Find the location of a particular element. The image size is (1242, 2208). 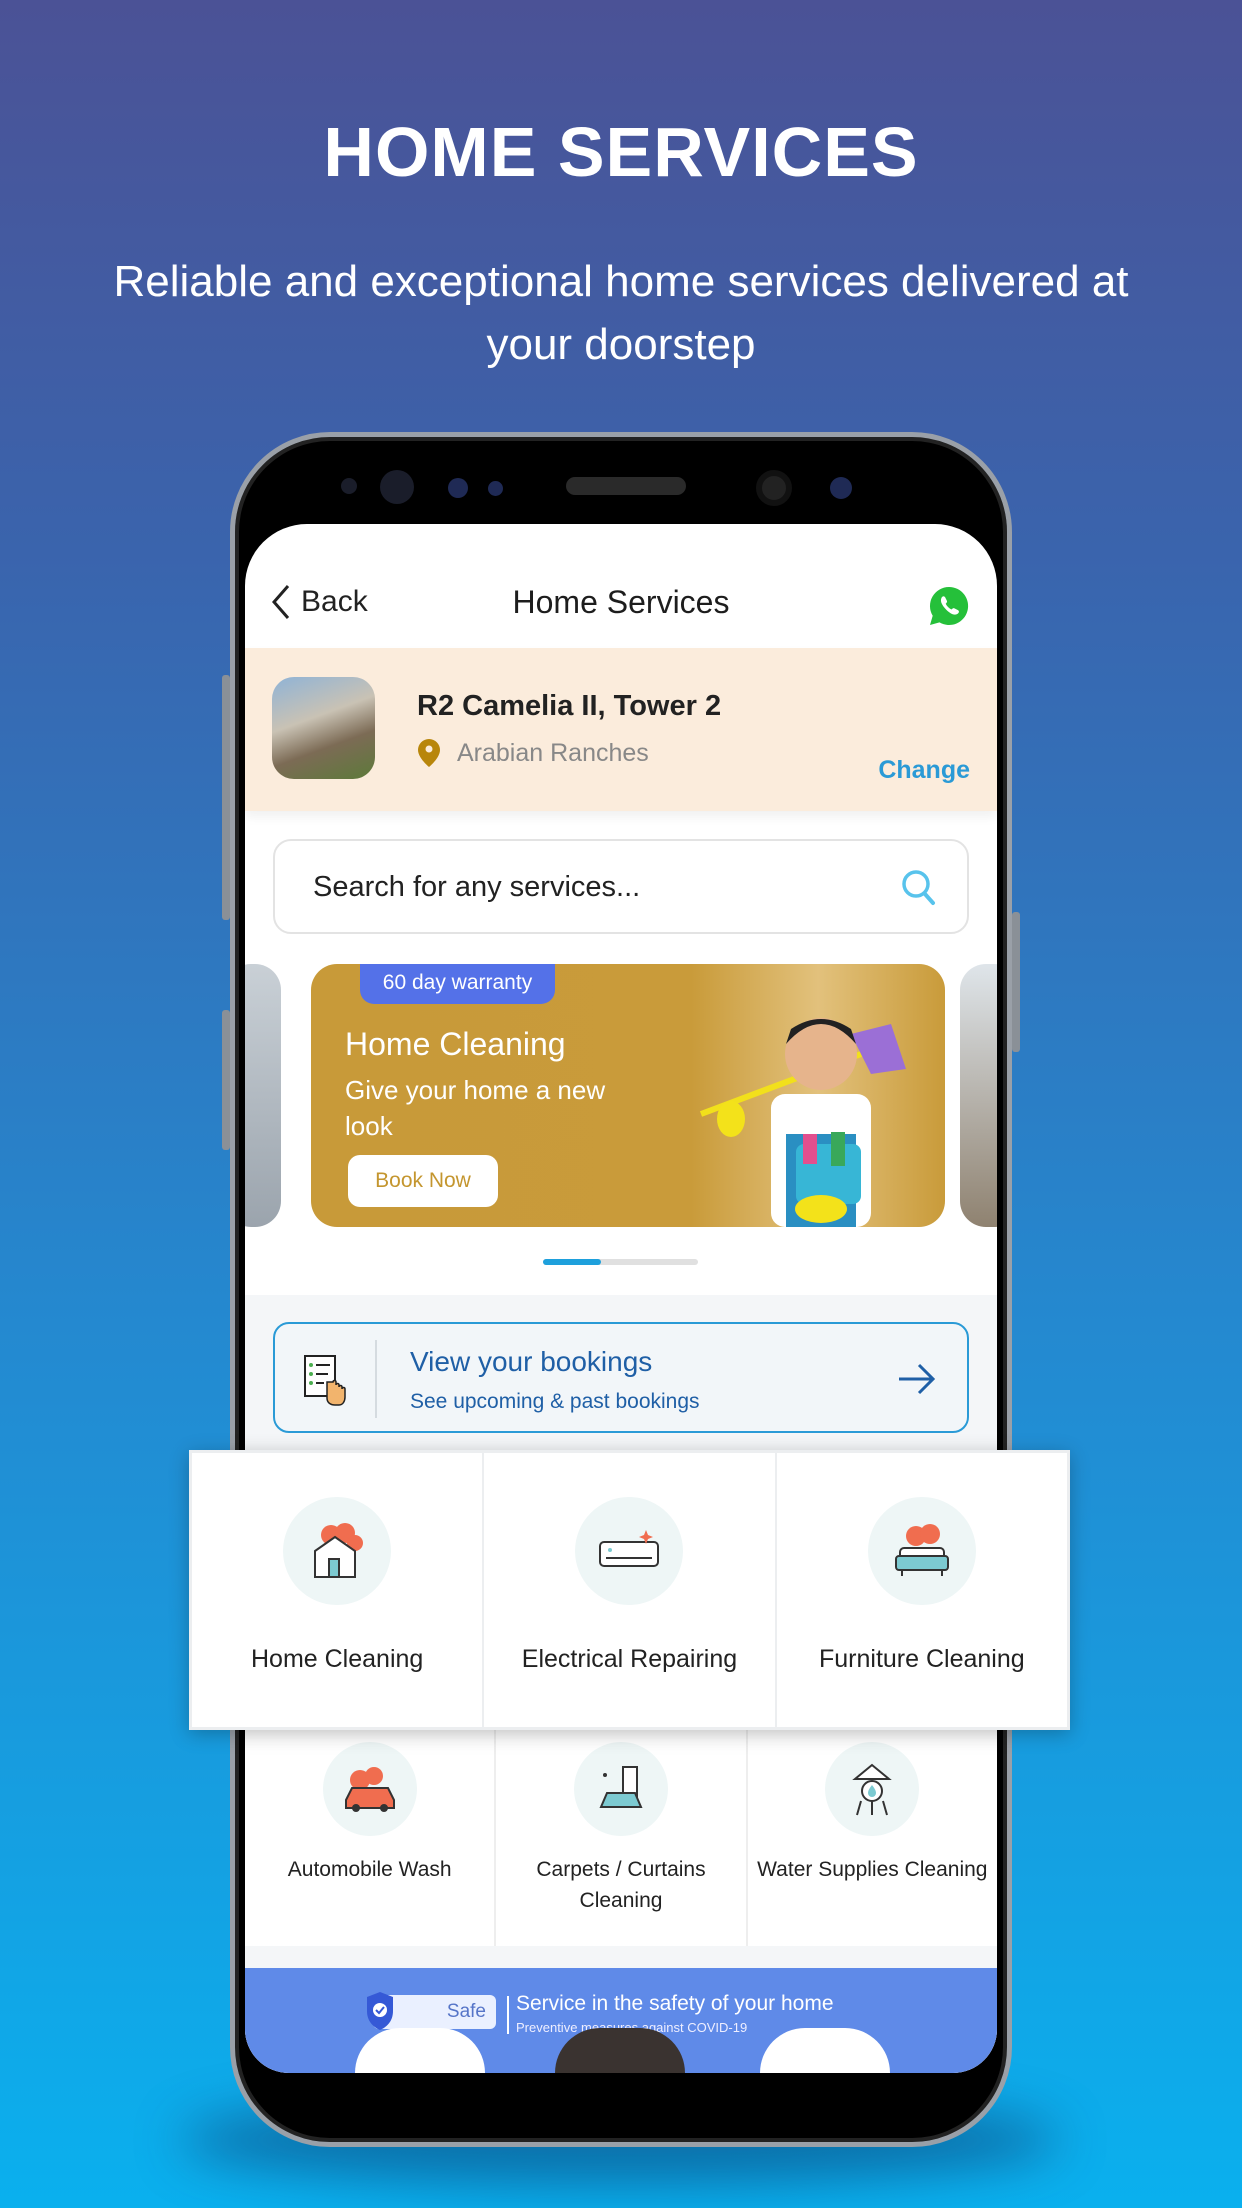

bookings-title: View your bookings is located at coordinates (531, 1361).